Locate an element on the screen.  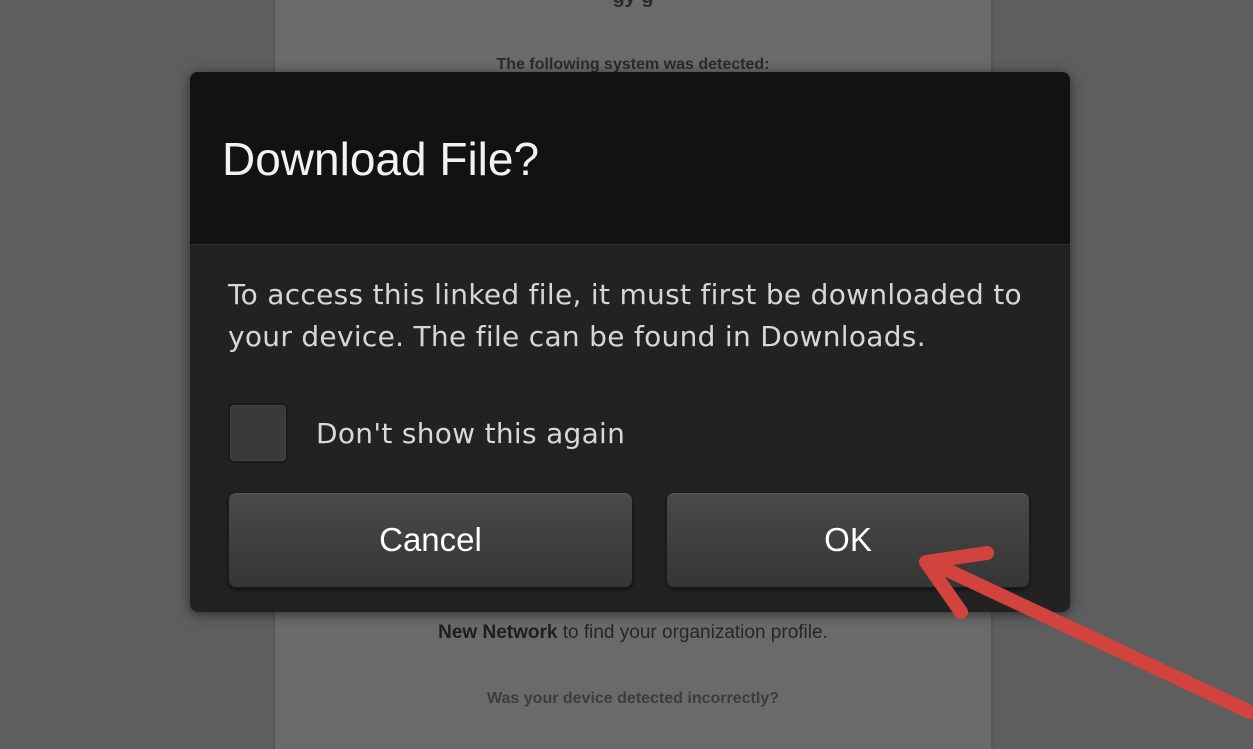
dialog-title: Download File? is located at coordinates (381, 159).